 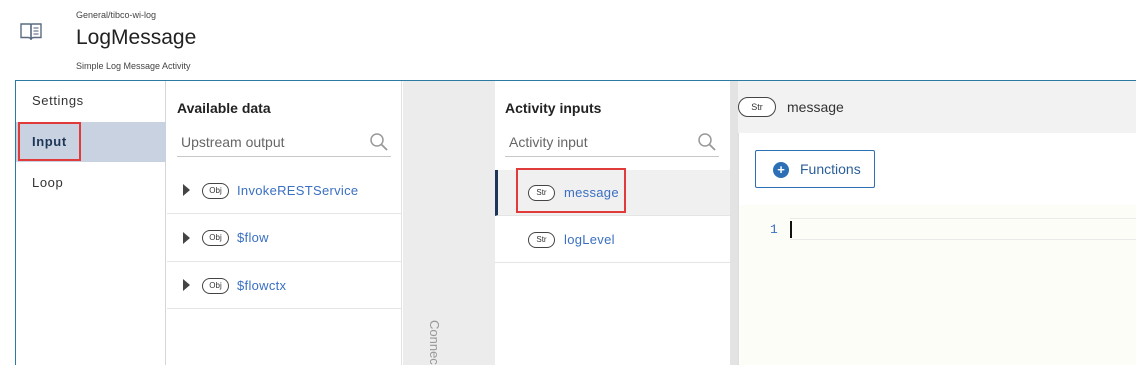 What do you see at coordinates (48, 182) in the screenshot?
I see `tab-loop-label: Loop` at bounding box center [48, 182].